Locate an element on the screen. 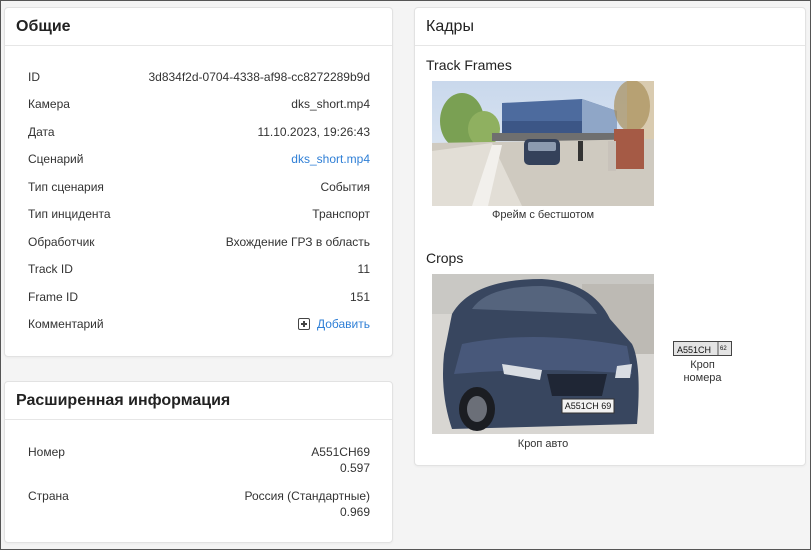  car-crop-image: А551СН 69 is located at coordinates (543, 354).